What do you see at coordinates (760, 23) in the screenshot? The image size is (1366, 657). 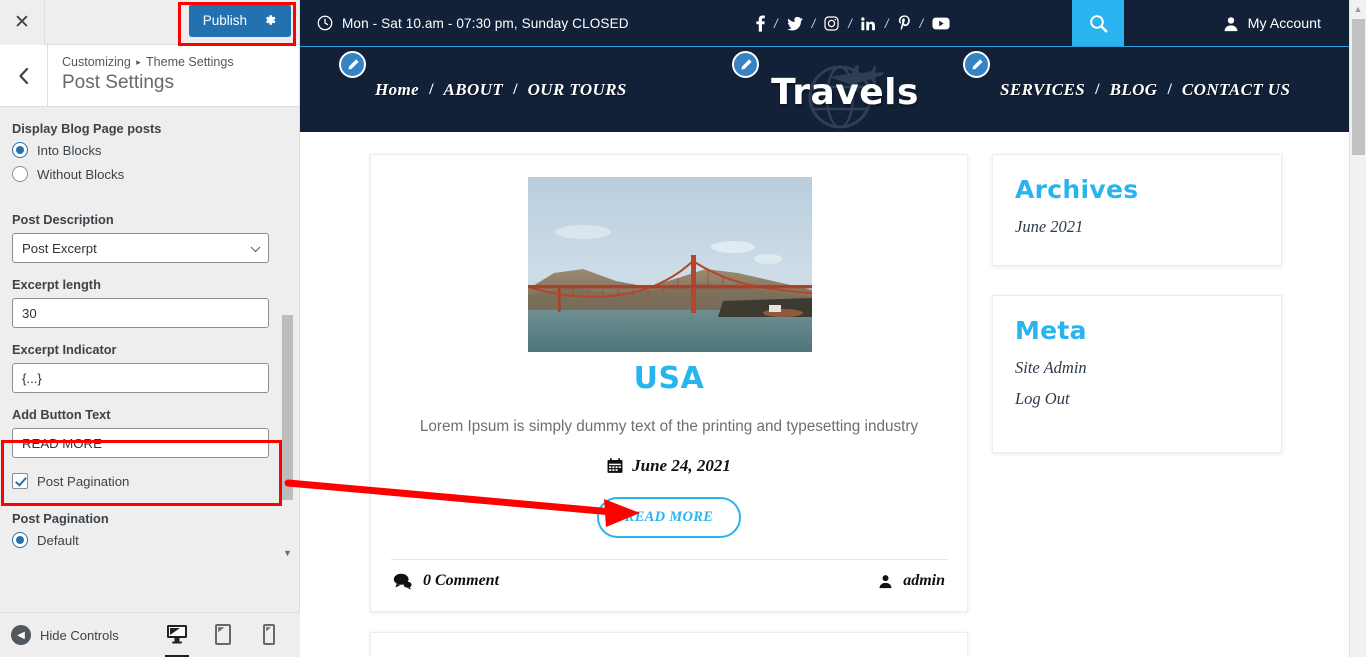 I see `facebook-icon` at bounding box center [760, 23].